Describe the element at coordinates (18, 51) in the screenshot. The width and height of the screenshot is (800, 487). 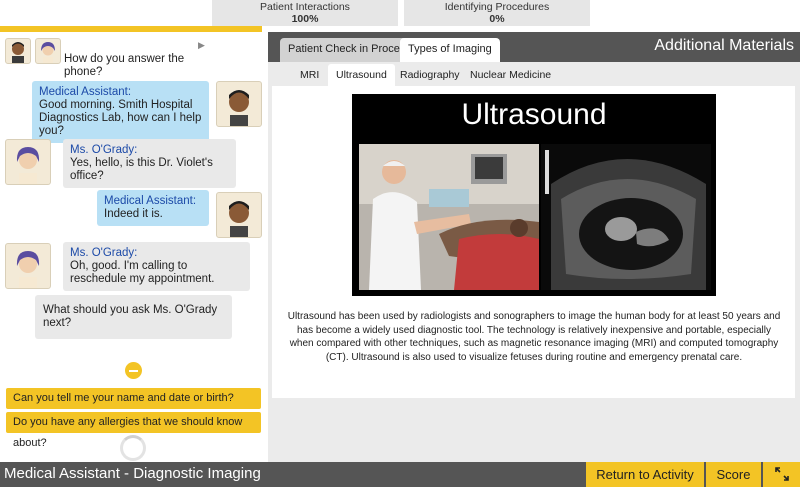
I see `assistant-avatar-small` at that location.